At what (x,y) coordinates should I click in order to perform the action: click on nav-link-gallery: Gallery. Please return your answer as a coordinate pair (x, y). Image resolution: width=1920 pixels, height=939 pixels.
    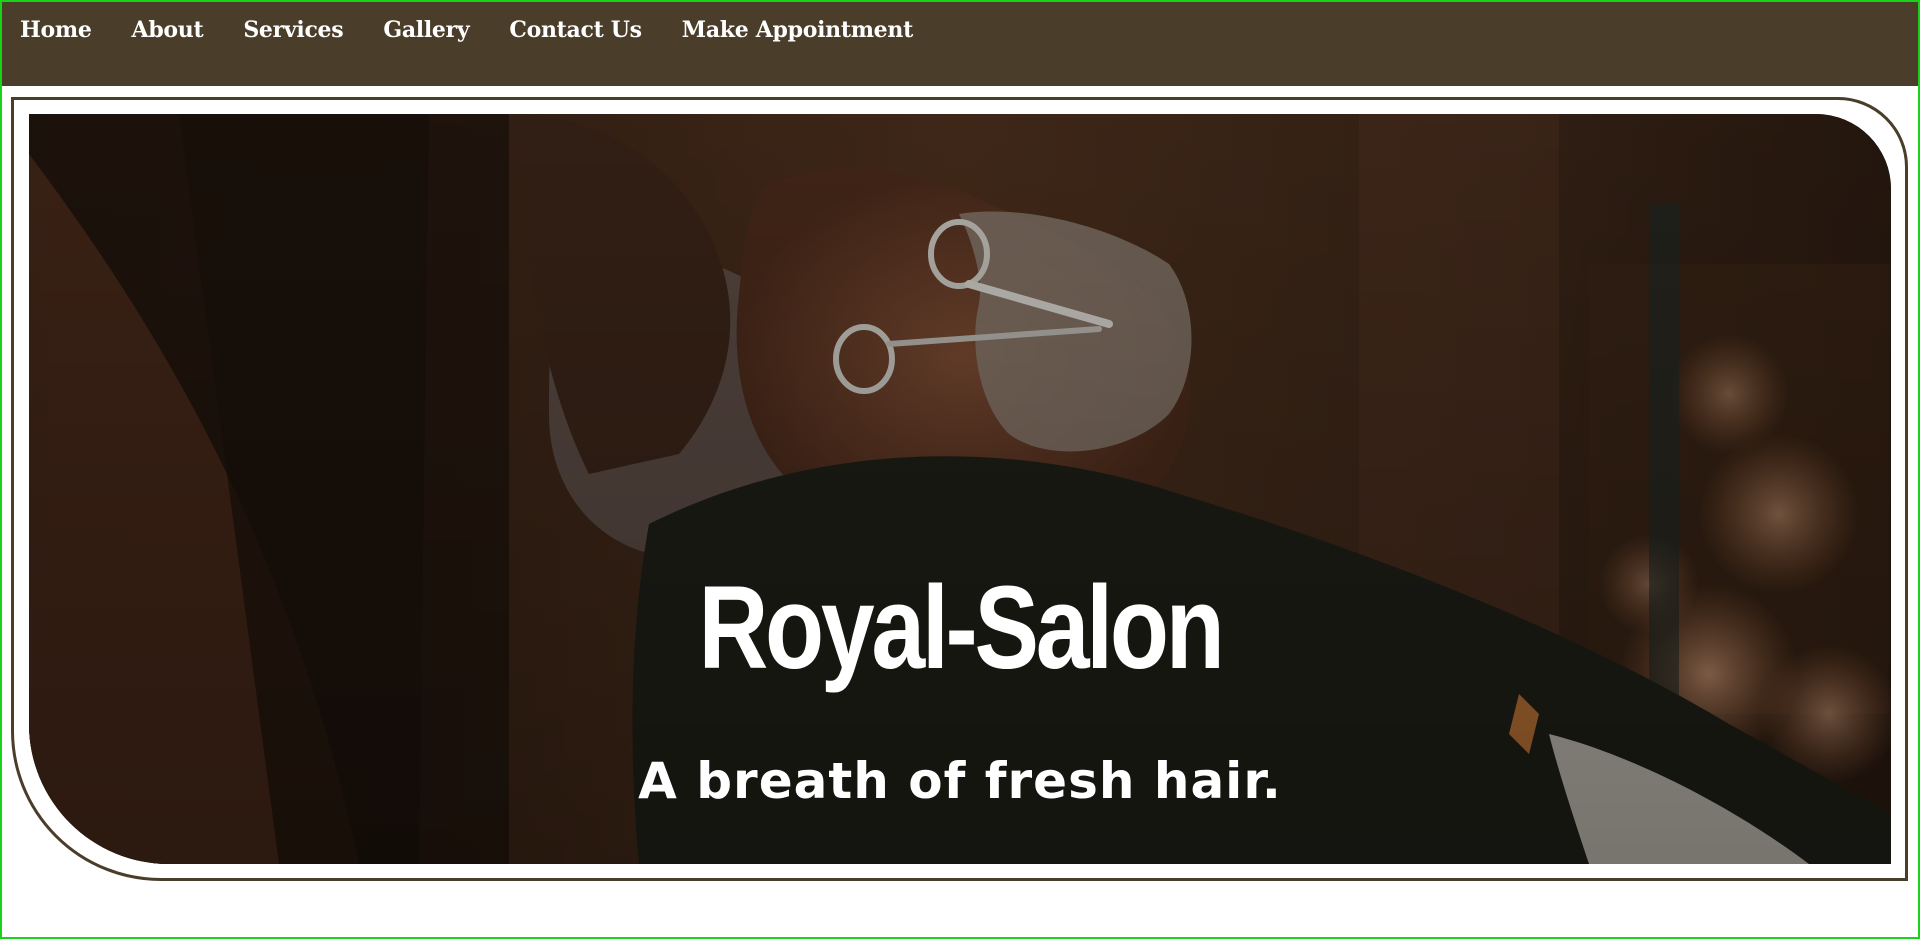
    Looking at the image, I should click on (426, 30).